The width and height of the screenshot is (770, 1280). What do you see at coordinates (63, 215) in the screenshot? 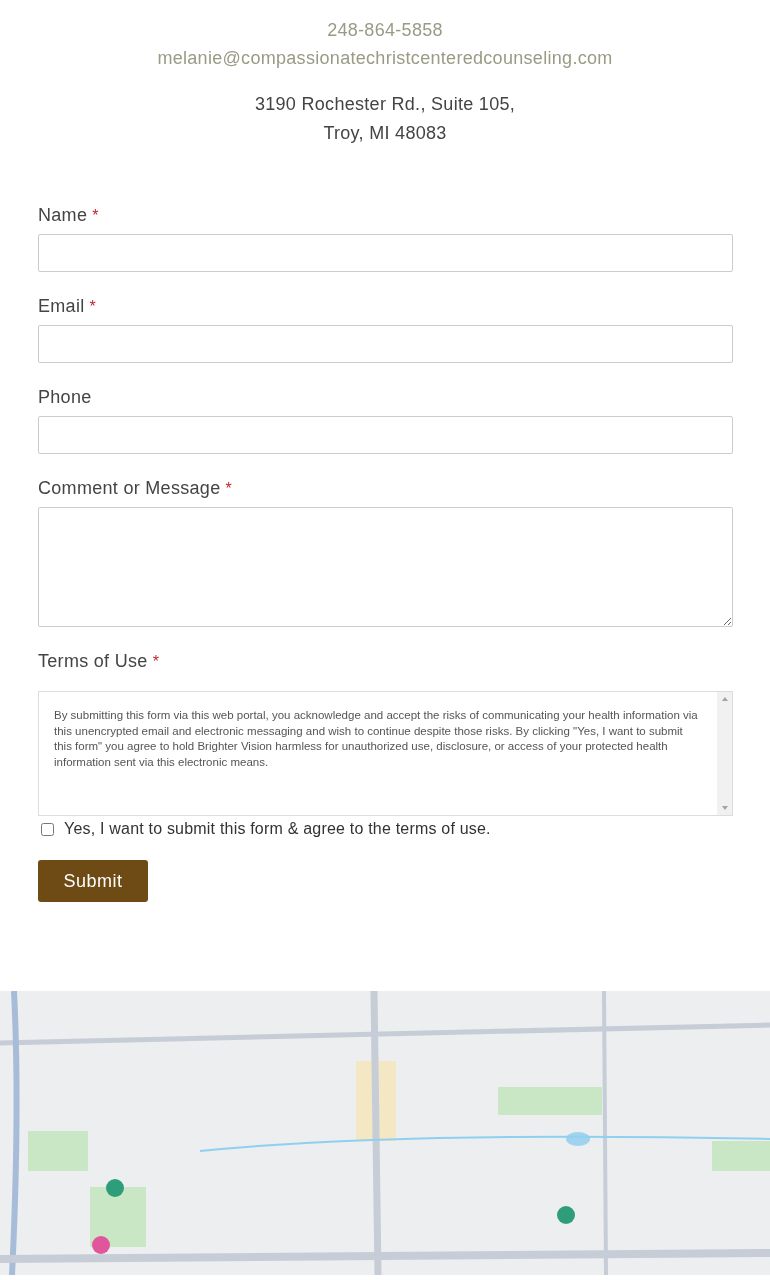
I see `field-label: Name` at bounding box center [63, 215].